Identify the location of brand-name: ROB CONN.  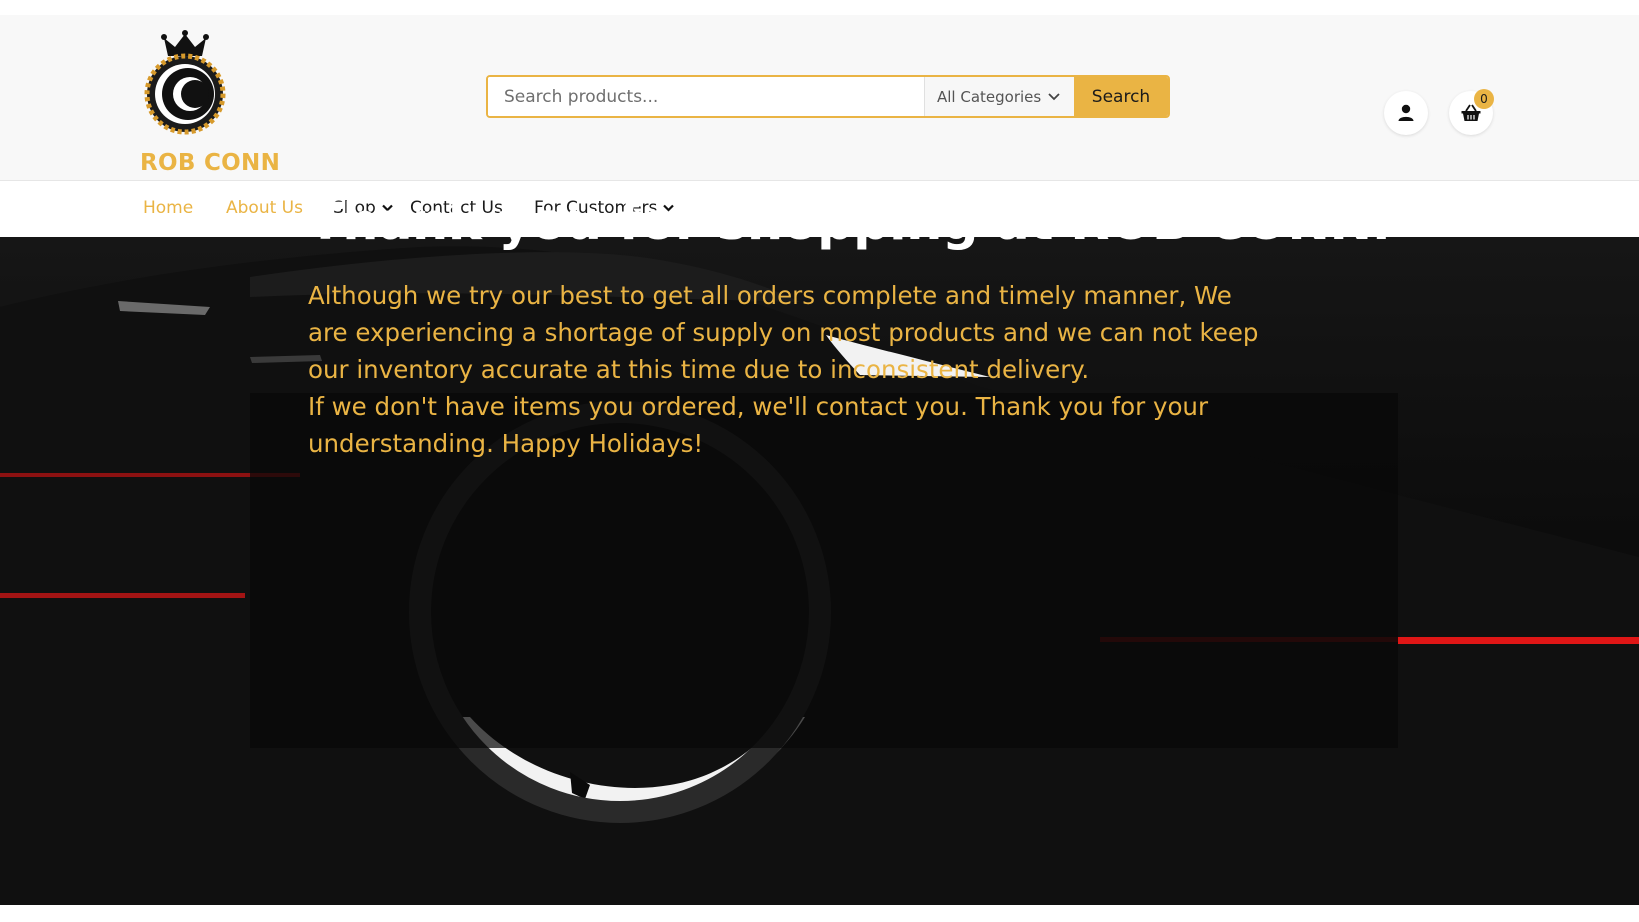
(210, 163).